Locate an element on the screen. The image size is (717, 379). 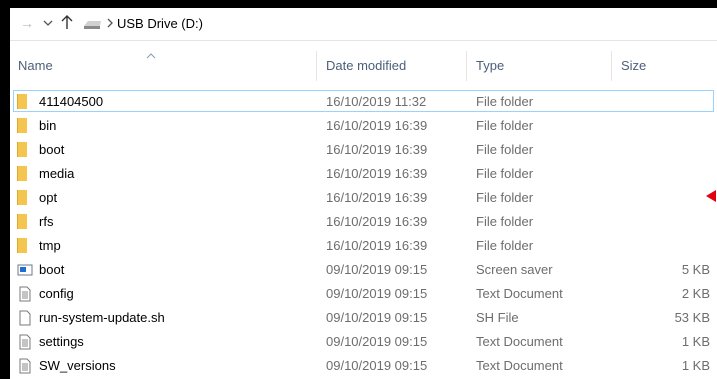
file-name: SW_versions is located at coordinates (77, 366).